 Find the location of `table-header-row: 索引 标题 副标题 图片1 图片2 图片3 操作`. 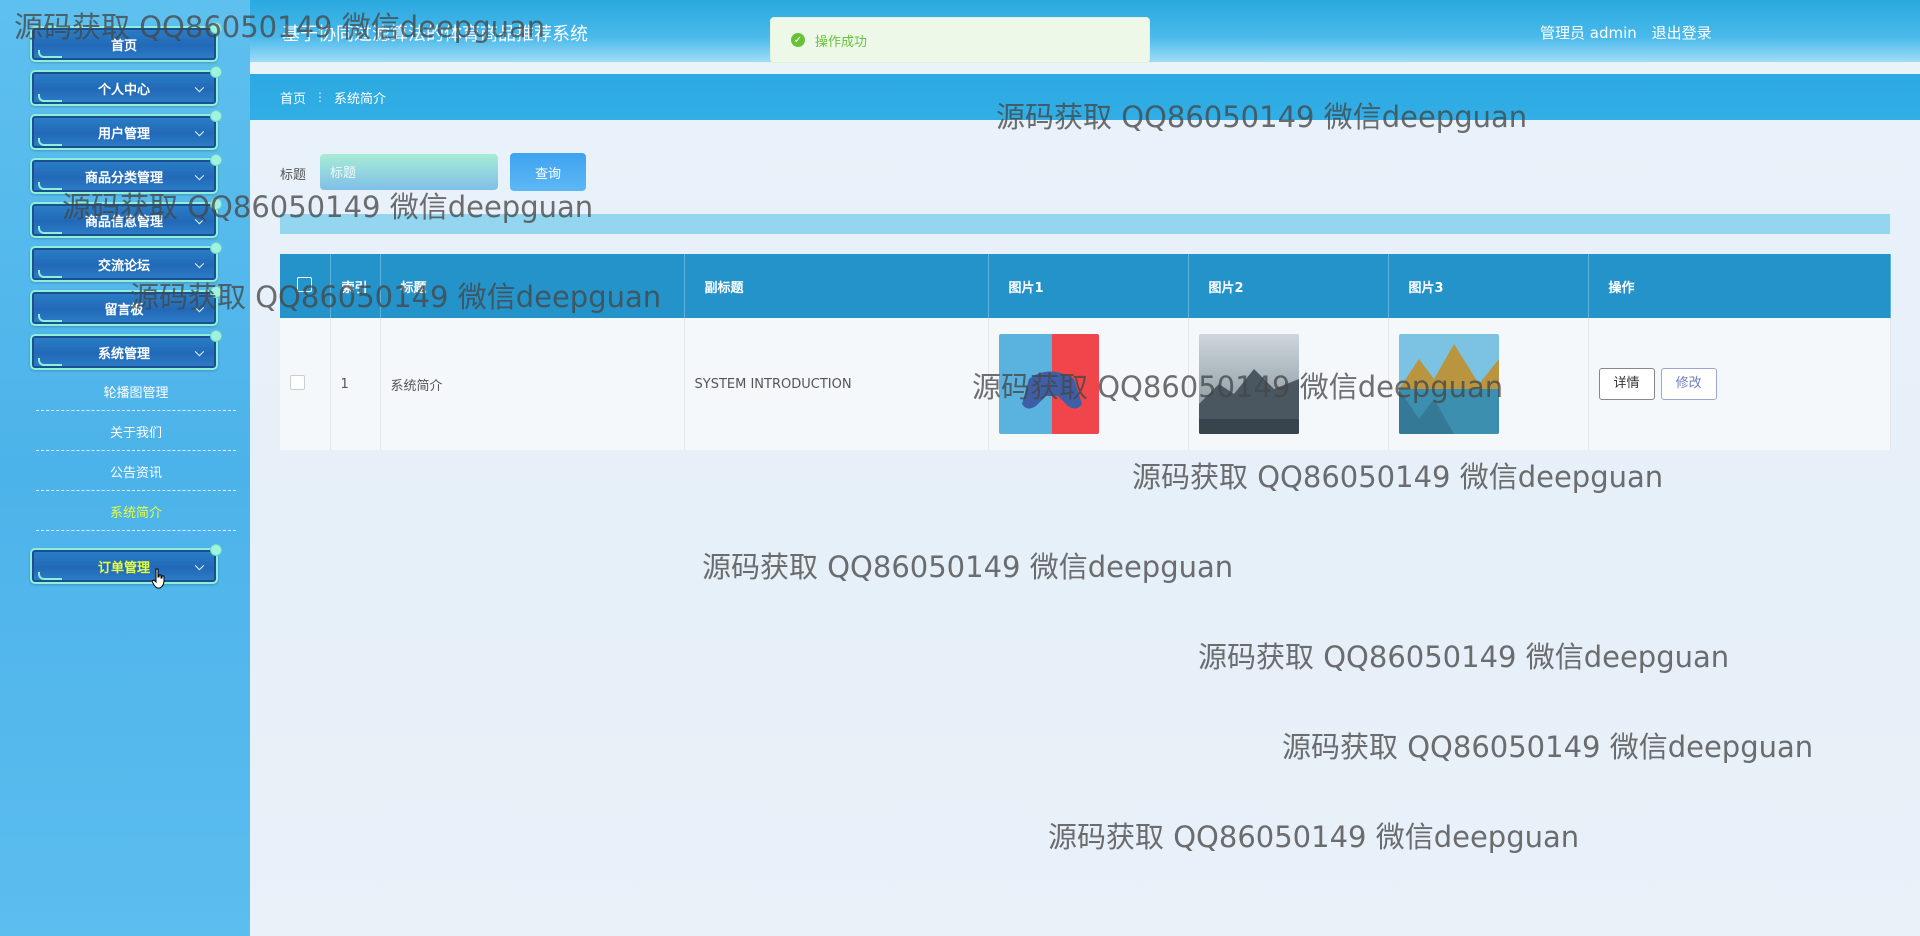

table-header-row: 索引 标题 副标题 图片1 图片2 图片3 操作 is located at coordinates (1085, 286).